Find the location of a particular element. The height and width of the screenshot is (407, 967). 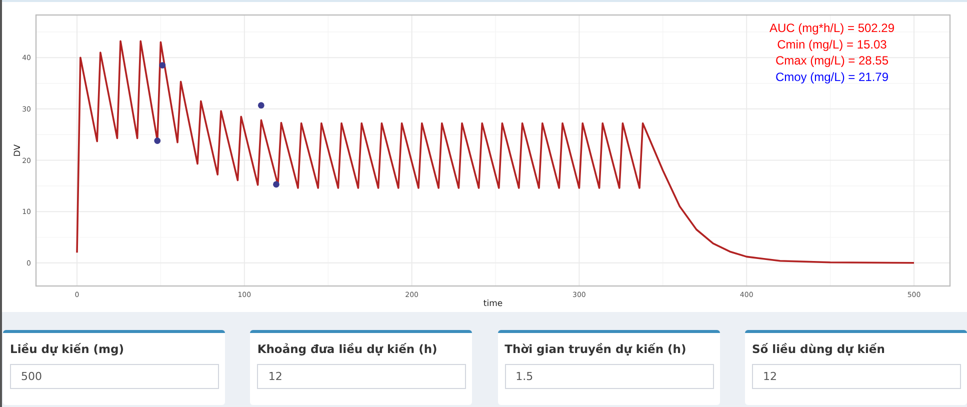

y-axis-title: DV is located at coordinates (18, 150).